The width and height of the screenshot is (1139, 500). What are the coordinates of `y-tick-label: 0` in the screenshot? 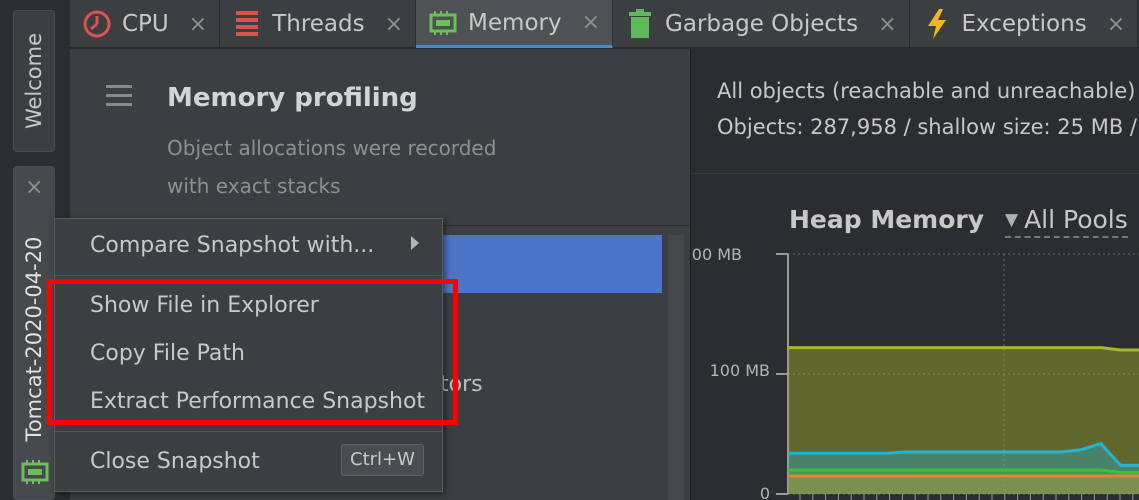 It's located at (765, 492).